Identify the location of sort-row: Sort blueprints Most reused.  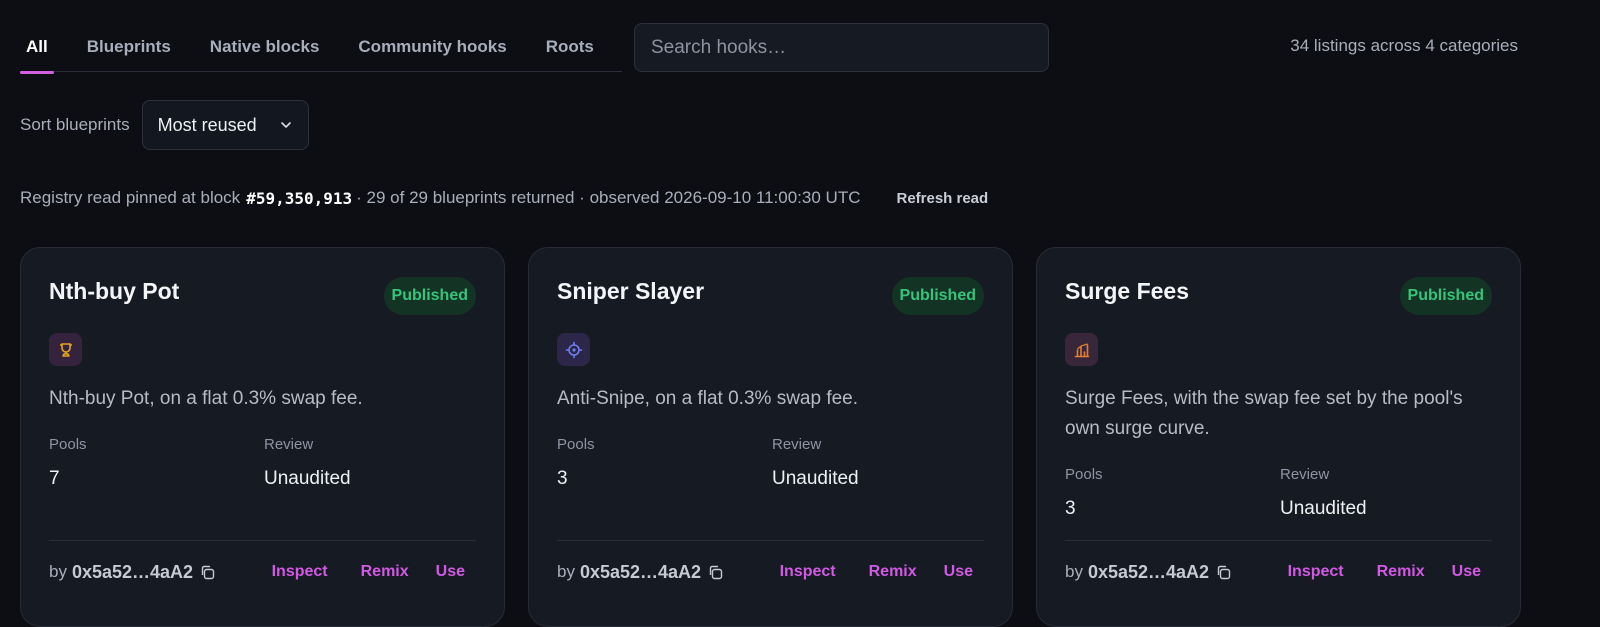
(164, 125).